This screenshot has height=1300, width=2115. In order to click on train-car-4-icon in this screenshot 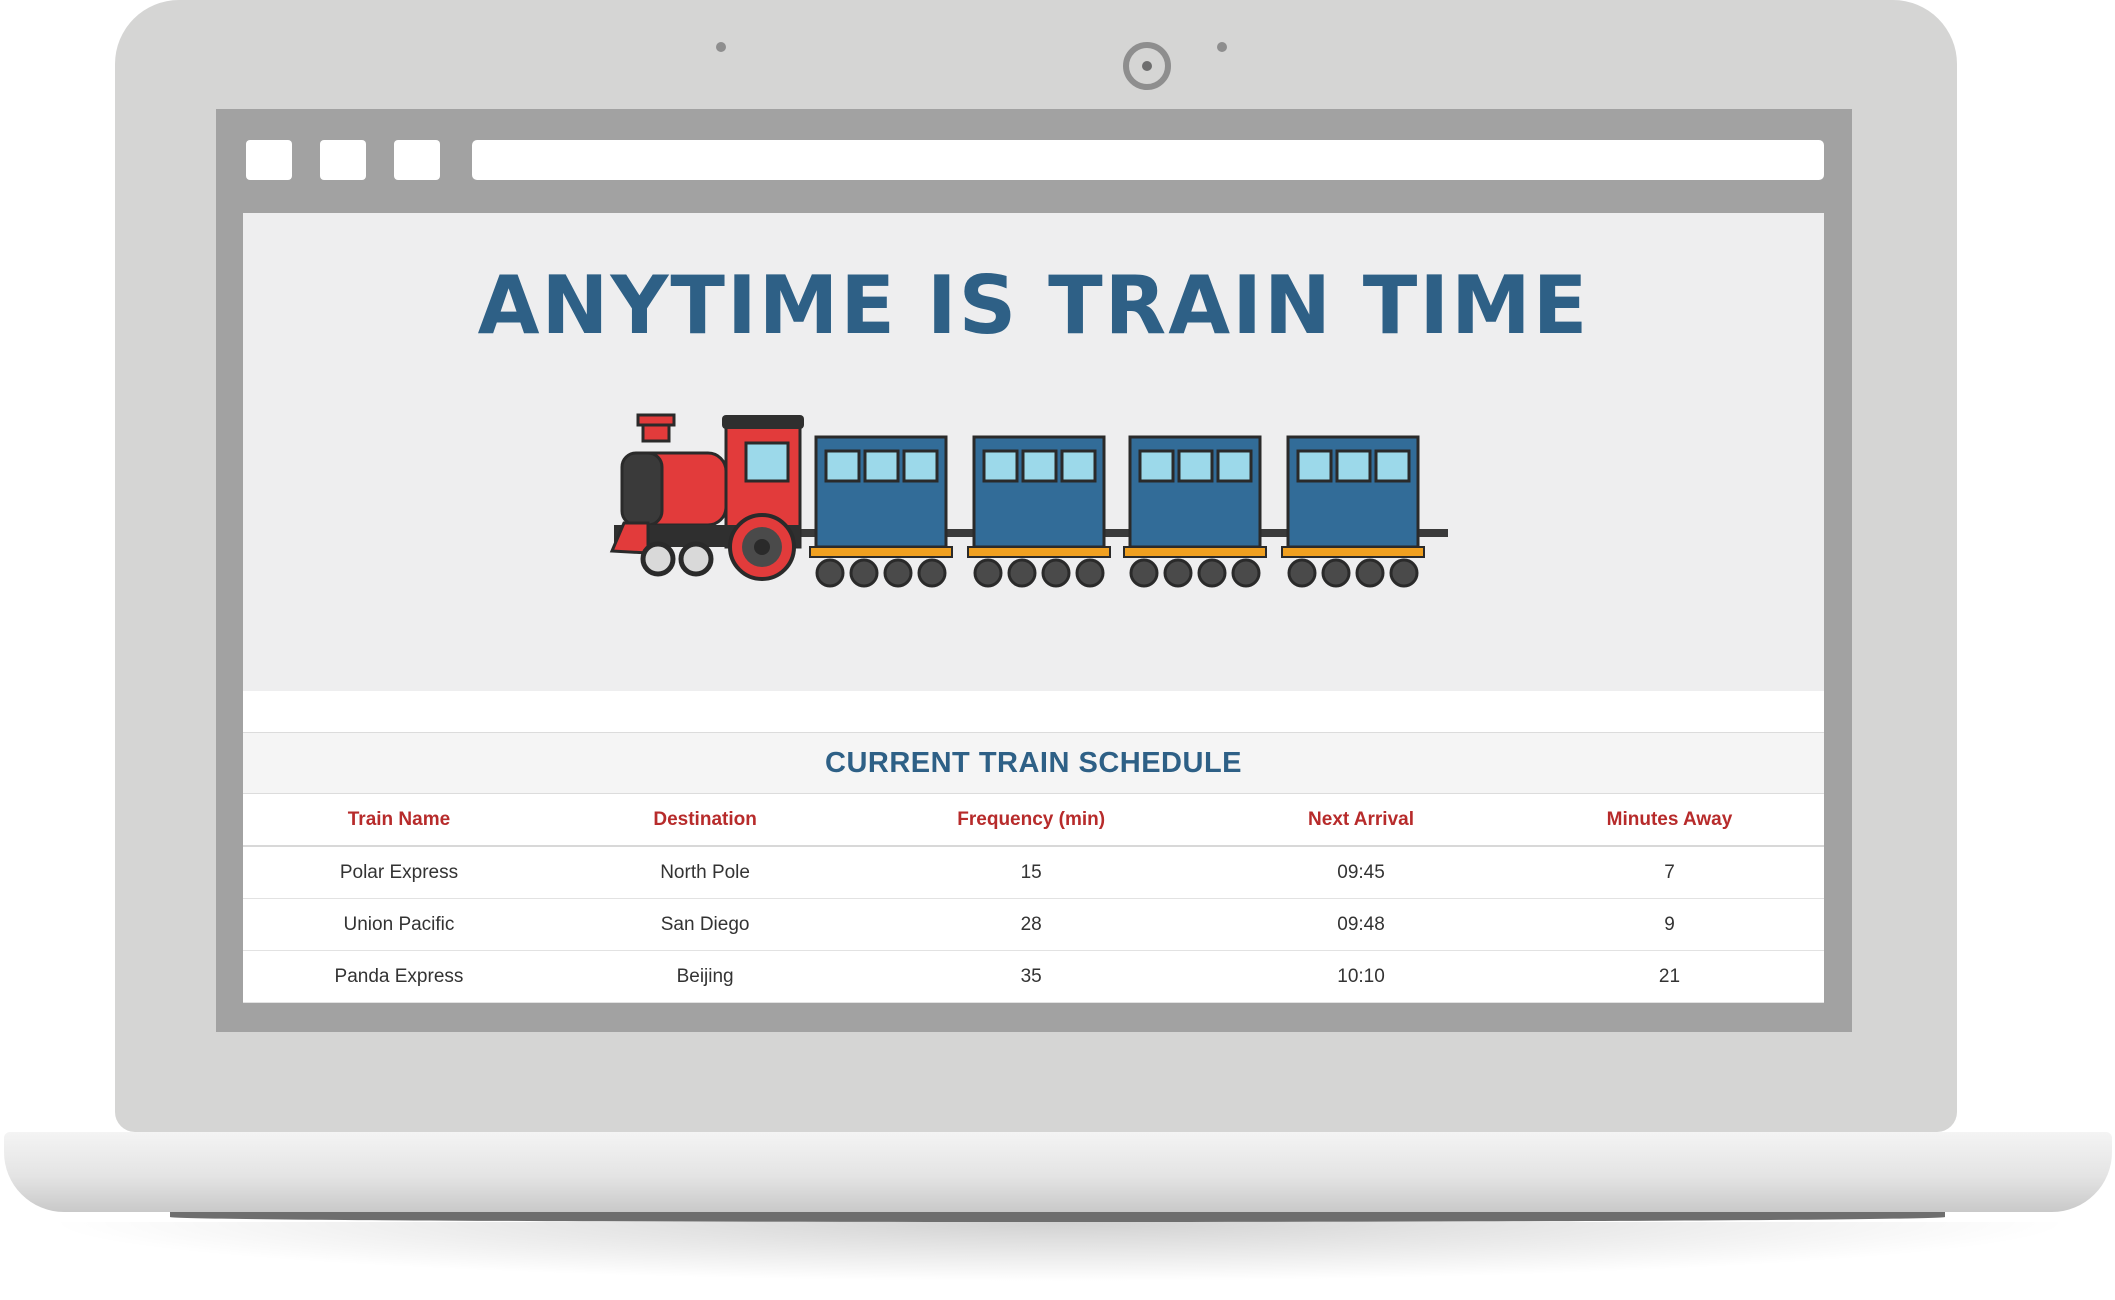, I will do `click(1353, 511)`.